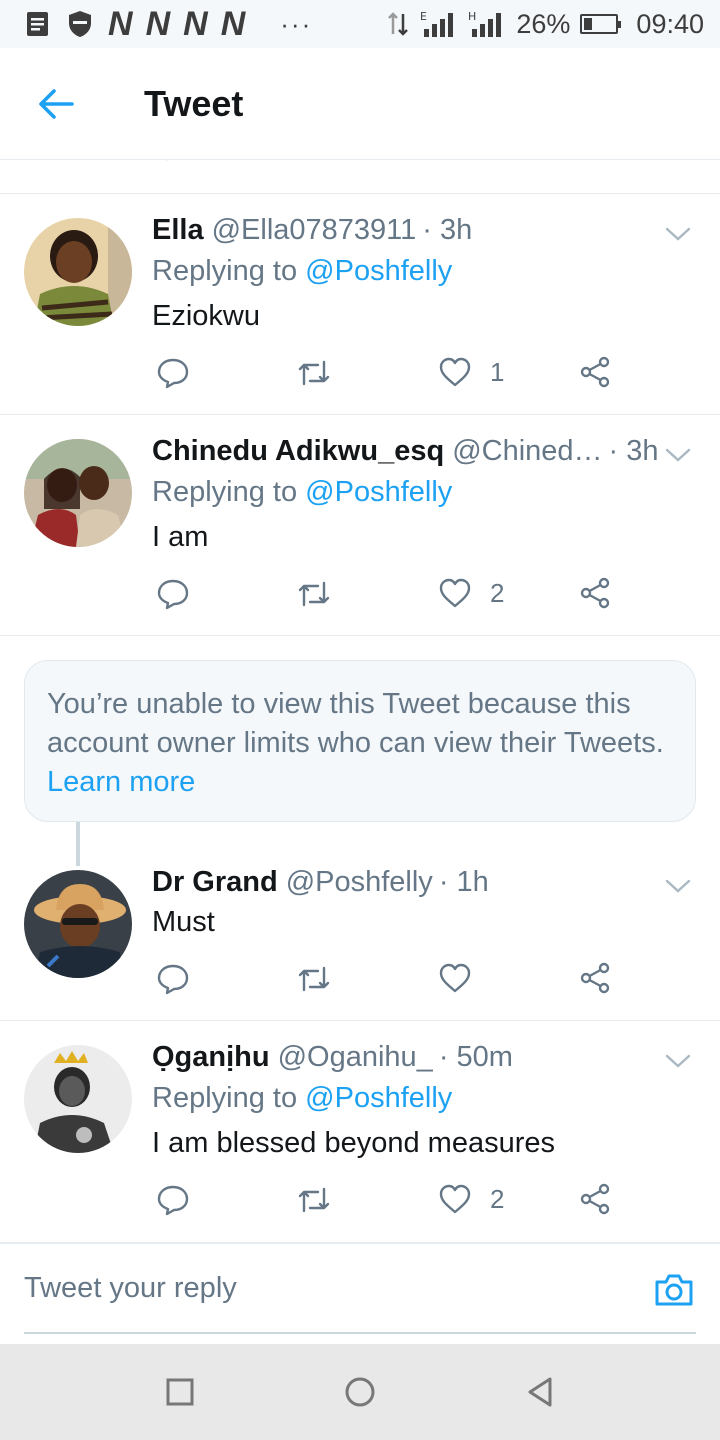 This screenshot has width=720, height=1440. Describe the element at coordinates (211, 1057) in the screenshot. I see `display-name: Ọganịhu` at that location.